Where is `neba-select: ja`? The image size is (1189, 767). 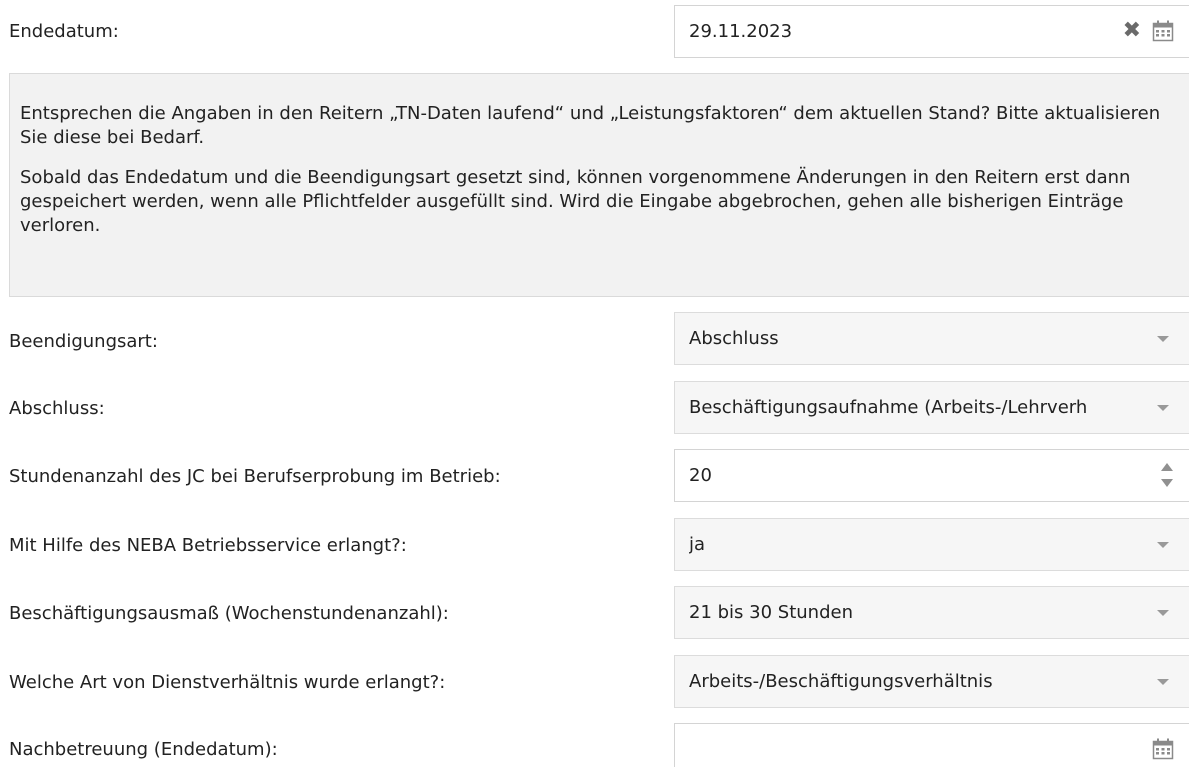 neba-select: ja is located at coordinates (931, 544).